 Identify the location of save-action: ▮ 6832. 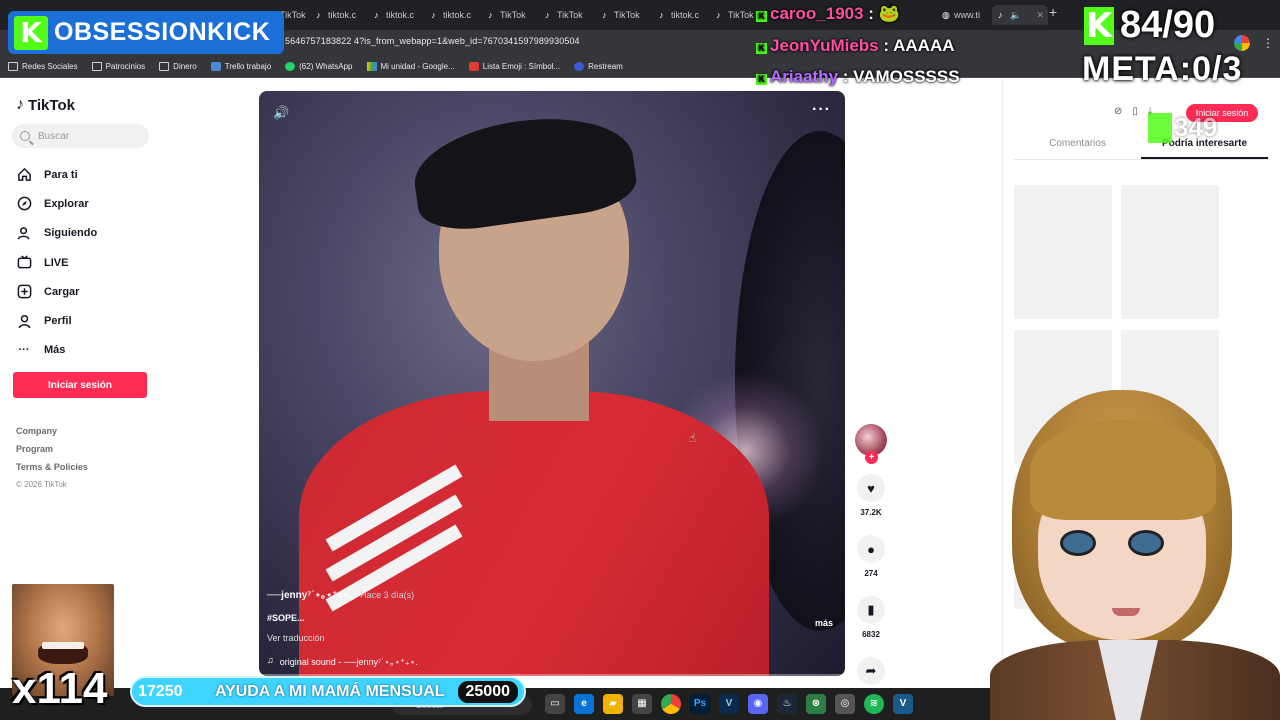
(871, 617).